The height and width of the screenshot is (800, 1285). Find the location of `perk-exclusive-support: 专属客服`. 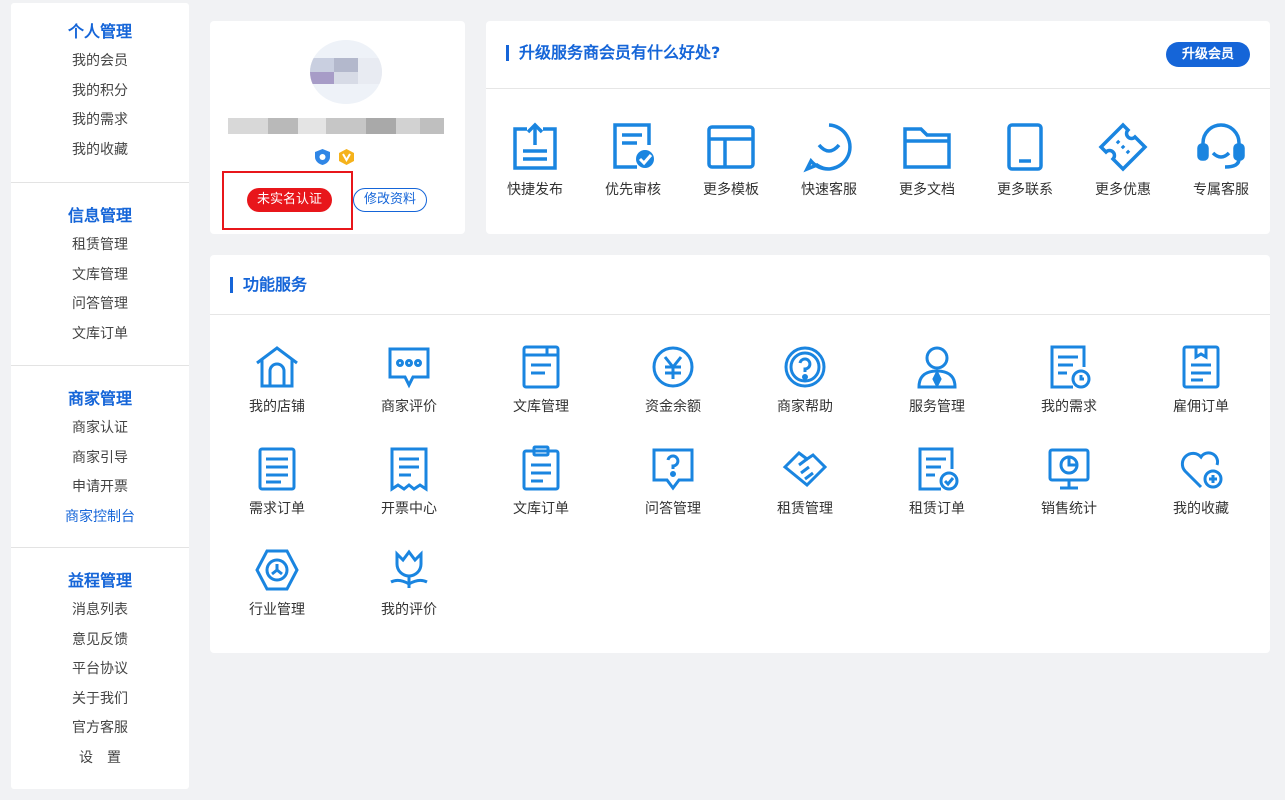

perk-exclusive-support: 专属客服 is located at coordinates (1221, 160).